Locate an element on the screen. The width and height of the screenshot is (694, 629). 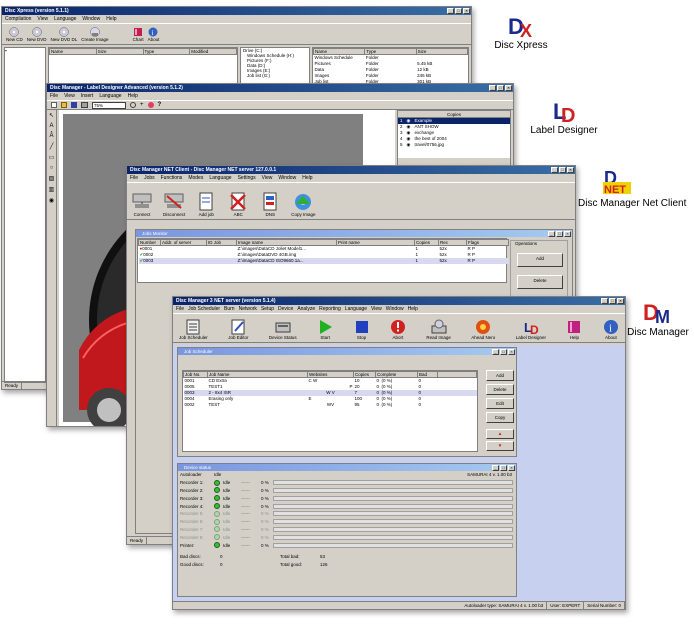
barcode-tool-icon: ▥ is located at coordinates (52, 189).